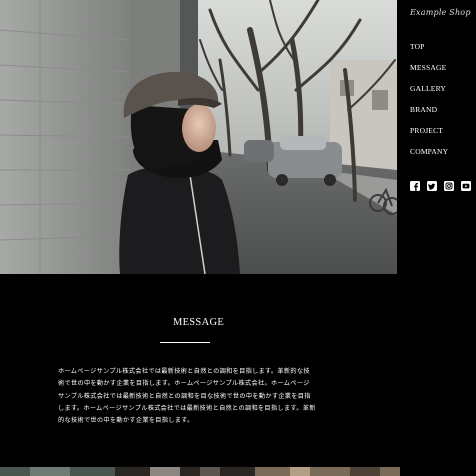 The image size is (476, 476). Describe the element at coordinates (432, 186) in the screenshot. I see `twitter-icon` at that location.